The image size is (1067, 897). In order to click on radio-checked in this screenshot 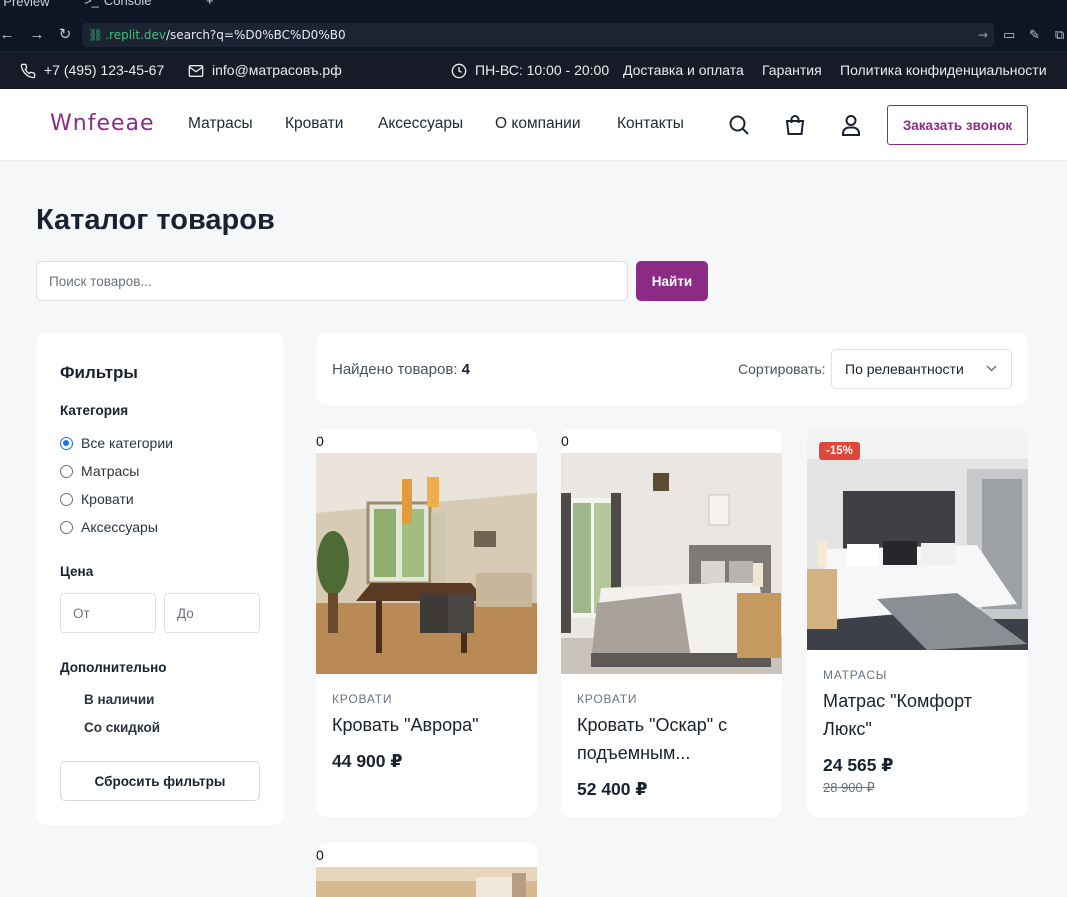, I will do `click(66, 443)`.